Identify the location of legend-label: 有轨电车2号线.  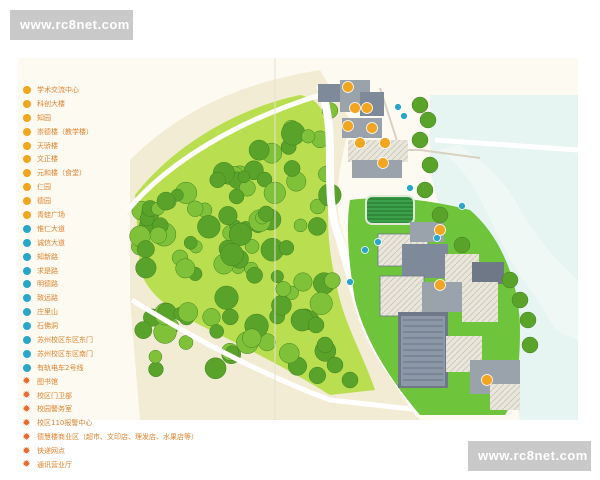
(60, 367).